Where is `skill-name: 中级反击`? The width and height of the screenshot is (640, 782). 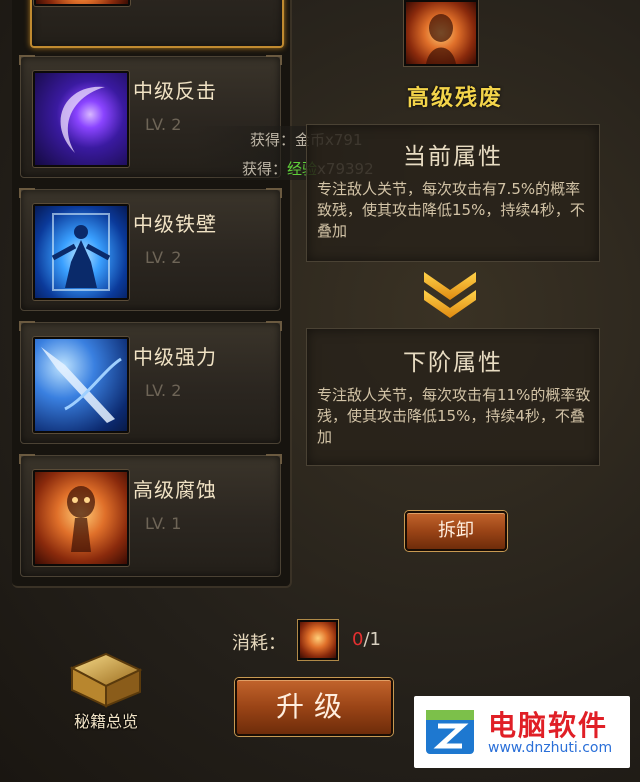 skill-name: 中级反击 is located at coordinates (175, 91).